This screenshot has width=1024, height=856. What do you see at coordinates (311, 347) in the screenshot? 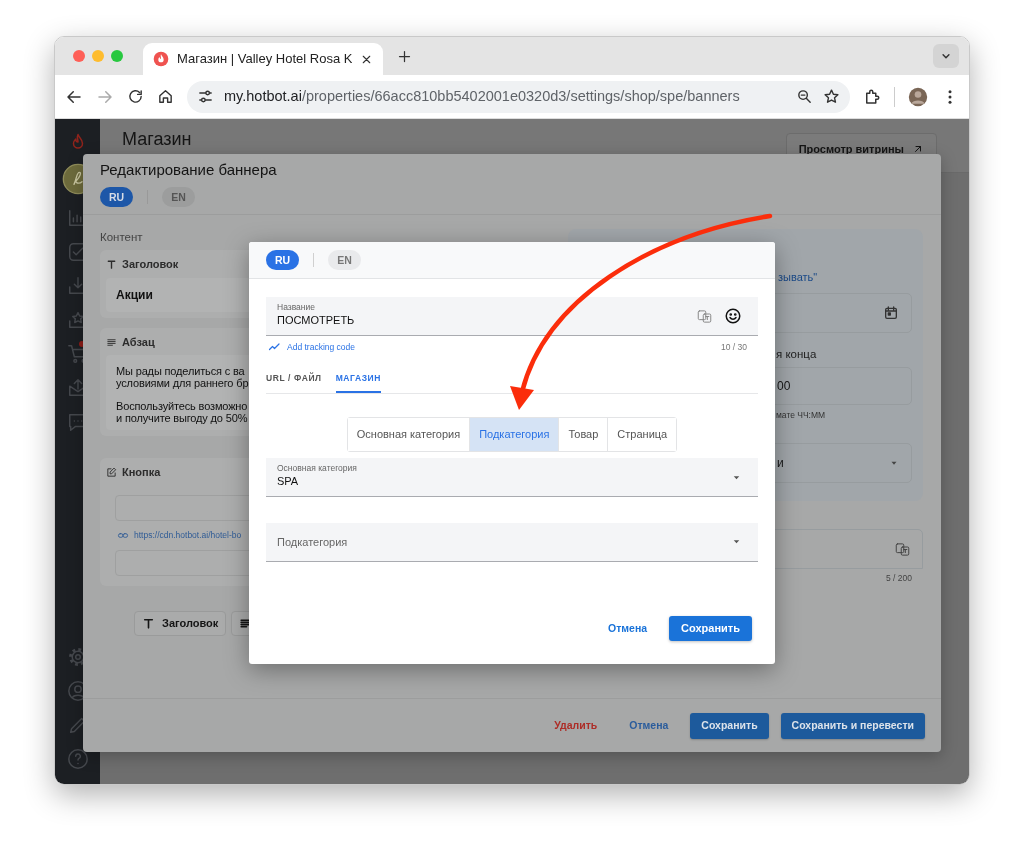
I see `tracking-code-link: Add tracking code` at bounding box center [311, 347].